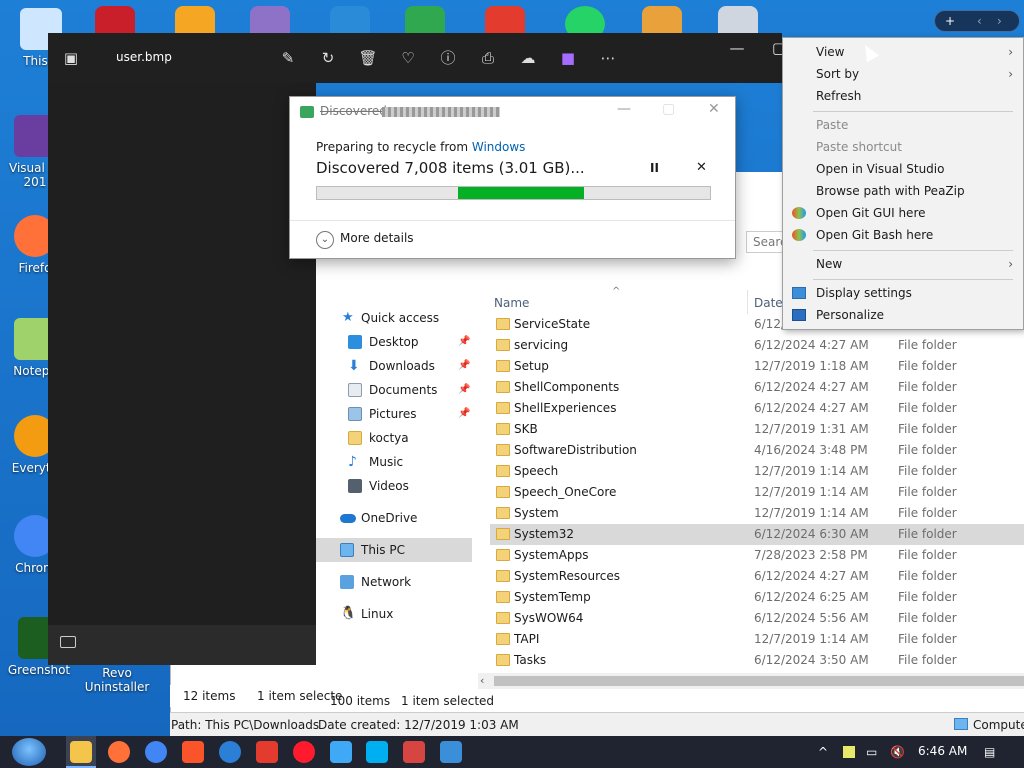 The height and width of the screenshot is (768, 1024). Describe the element at coordinates (757, 429) in the screenshot. I see `table-row: SKB 12/7/2019 1:31 AM File folder` at that location.